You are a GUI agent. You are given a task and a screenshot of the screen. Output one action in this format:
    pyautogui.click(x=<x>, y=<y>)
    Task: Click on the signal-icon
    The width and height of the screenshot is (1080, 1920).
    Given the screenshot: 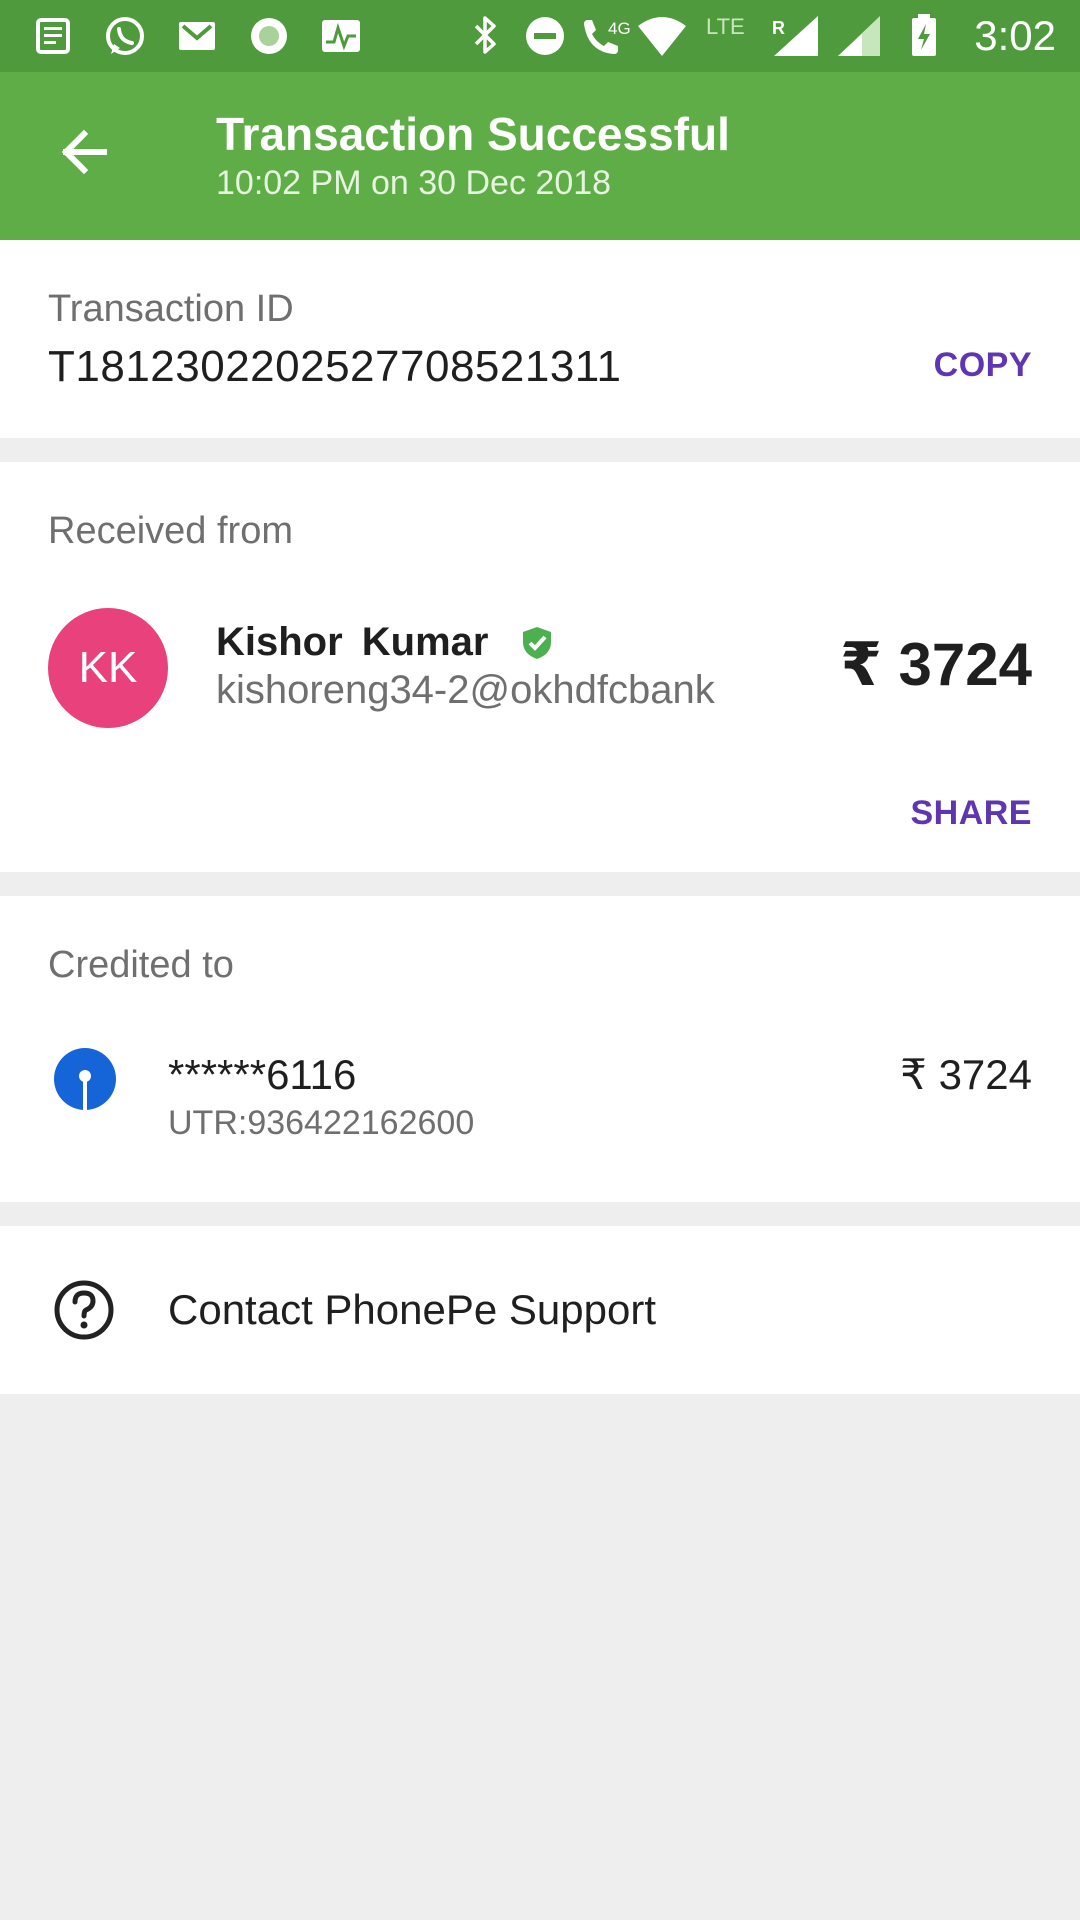 What is the action you would take?
    pyautogui.click(x=859, y=36)
    